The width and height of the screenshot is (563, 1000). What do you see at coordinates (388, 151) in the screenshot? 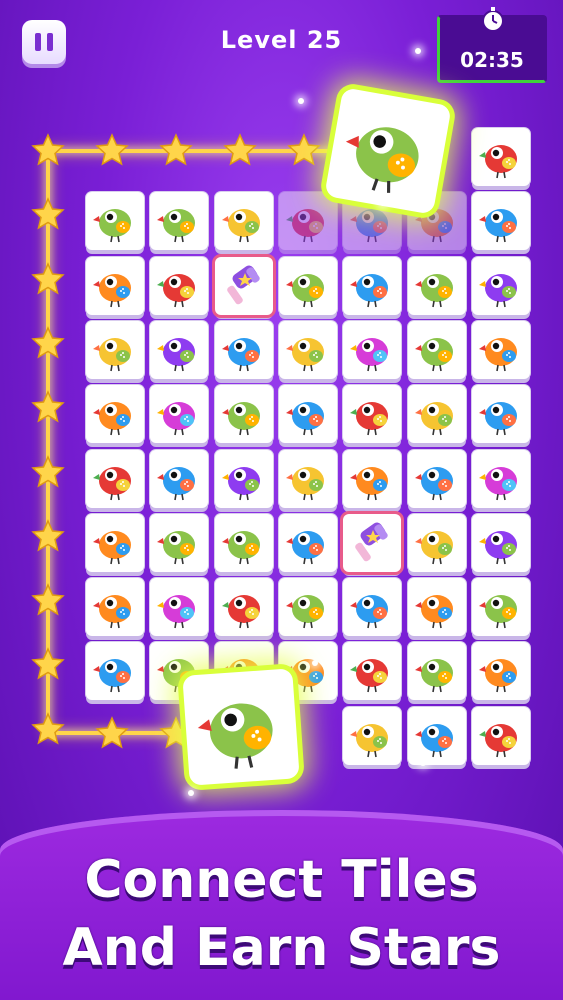
I see `selected-tile-top` at bounding box center [388, 151].